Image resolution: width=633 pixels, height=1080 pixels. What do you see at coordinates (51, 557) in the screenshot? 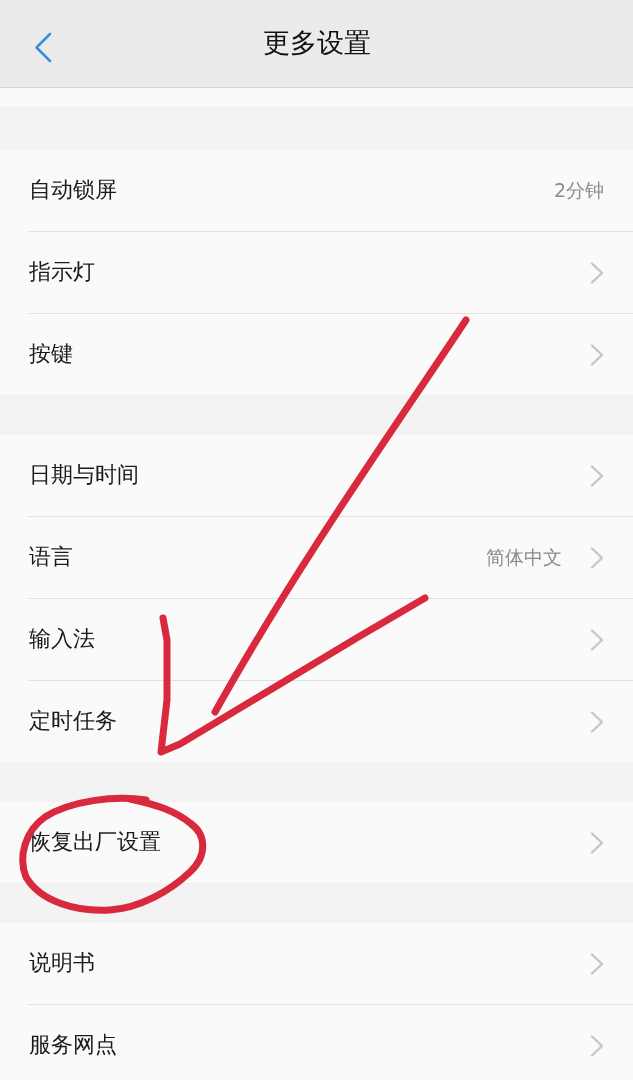
I see `setting-label: 语言` at bounding box center [51, 557].